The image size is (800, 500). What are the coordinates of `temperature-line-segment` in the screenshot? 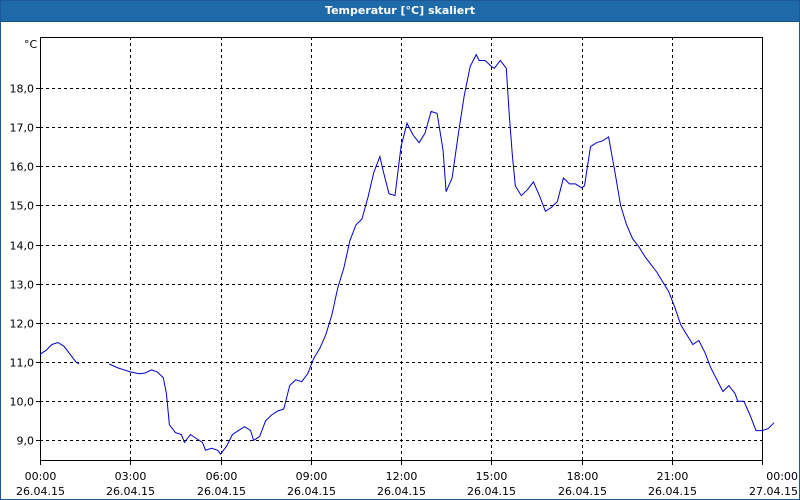 It's located at (59, 353).